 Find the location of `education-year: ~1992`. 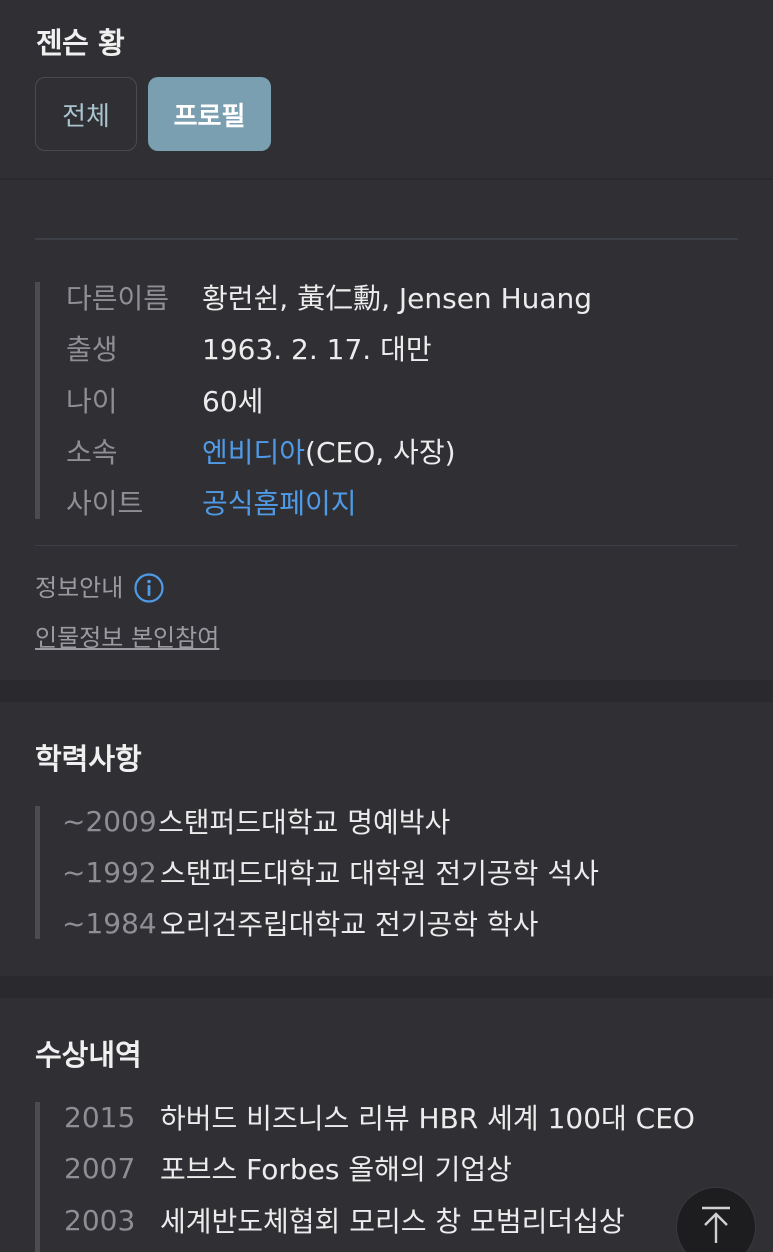

education-year: ~1992 is located at coordinates (109, 872).